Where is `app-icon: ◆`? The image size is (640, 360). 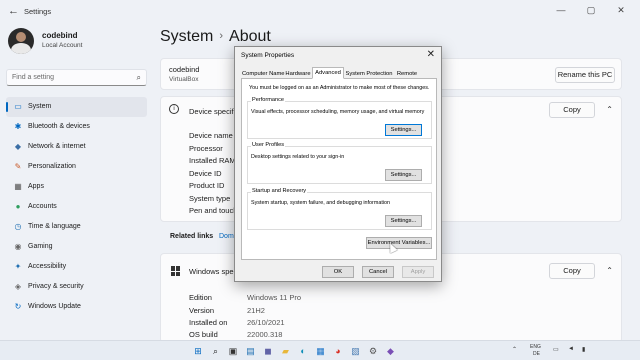 app-icon: ◆ is located at coordinates (391, 351).